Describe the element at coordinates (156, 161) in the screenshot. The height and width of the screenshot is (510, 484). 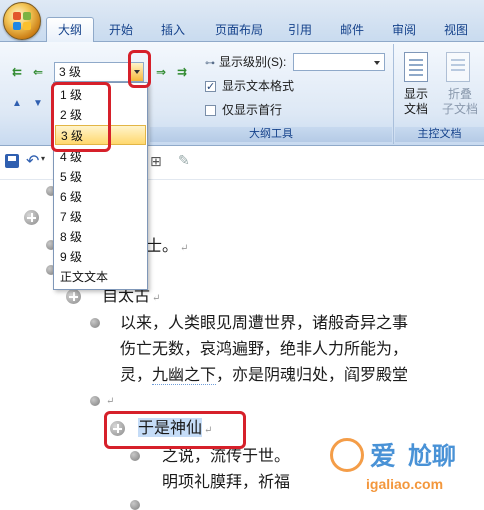
I see `table-toolbar-icon: ⊞` at that location.